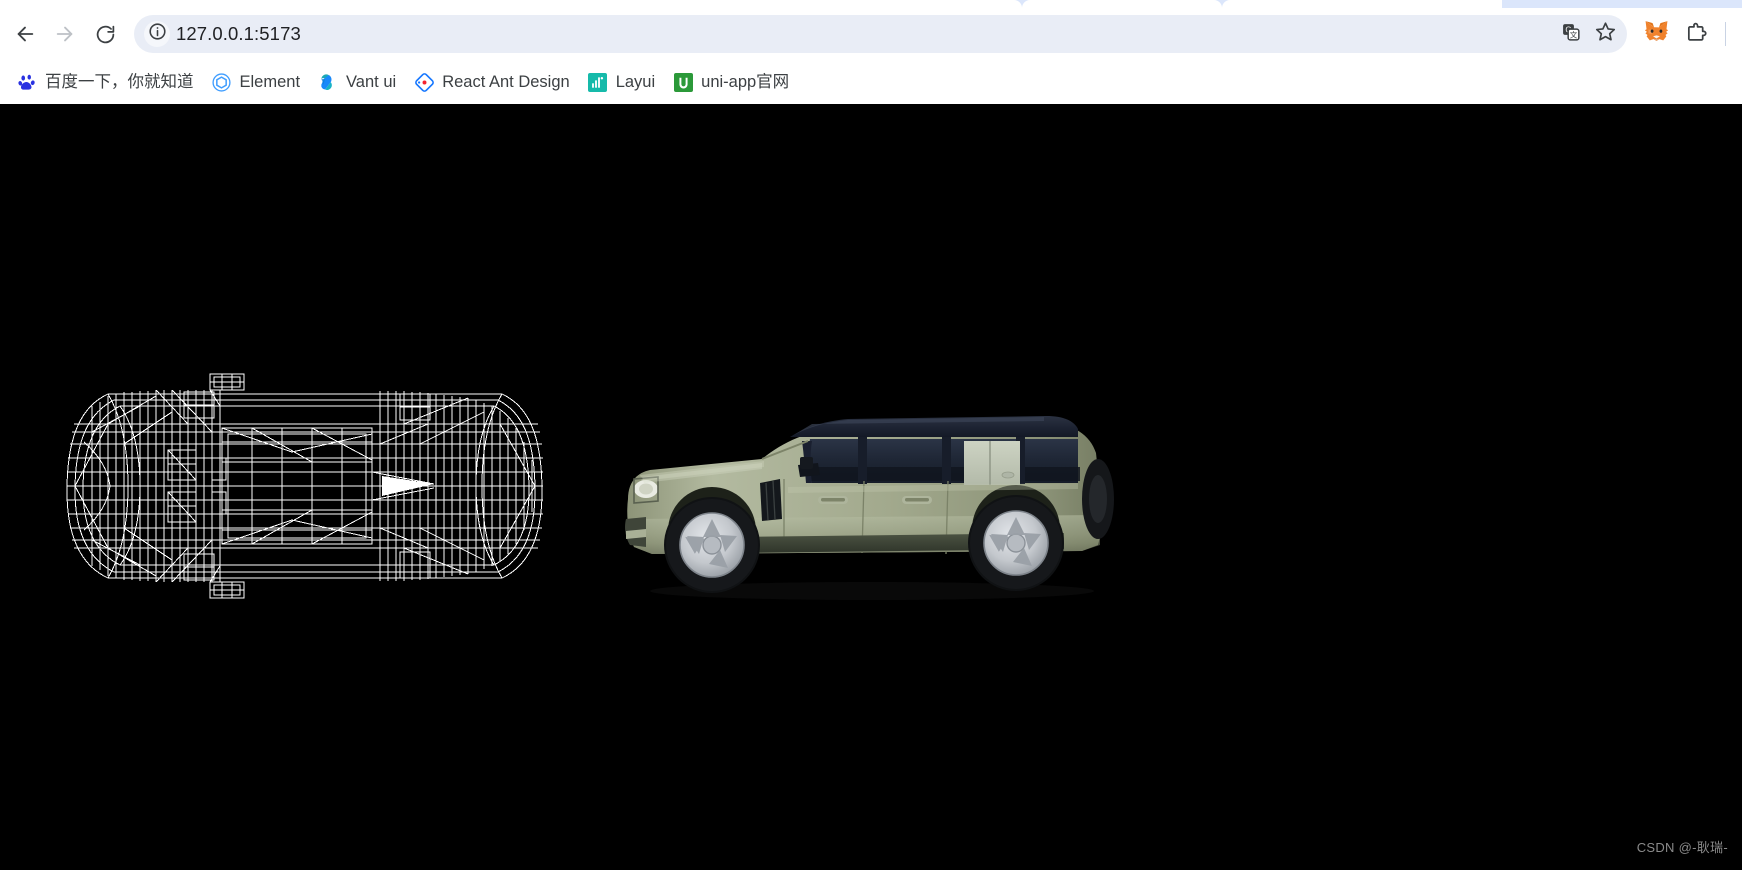 Image resolution: width=1742 pixels, height=870 pixels. Describe the element at coordinates (635, 81) in the screenshot. I see `bookmark-label: Layui` at that location.